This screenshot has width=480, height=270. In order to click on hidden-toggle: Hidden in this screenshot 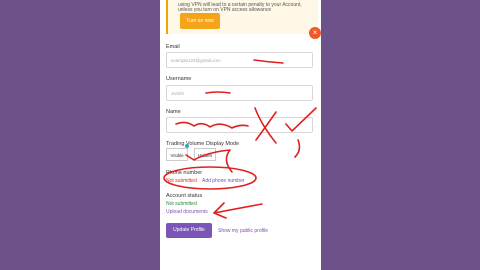, I will do `click(205, 154)`.